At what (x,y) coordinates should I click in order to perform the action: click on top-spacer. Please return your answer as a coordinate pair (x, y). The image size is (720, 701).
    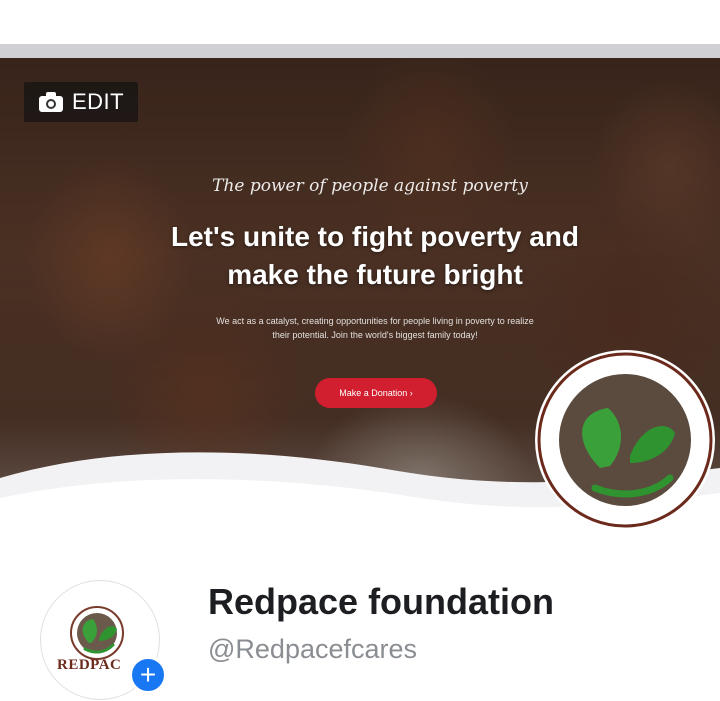
    Looking at the image, I should click on (360, 22).